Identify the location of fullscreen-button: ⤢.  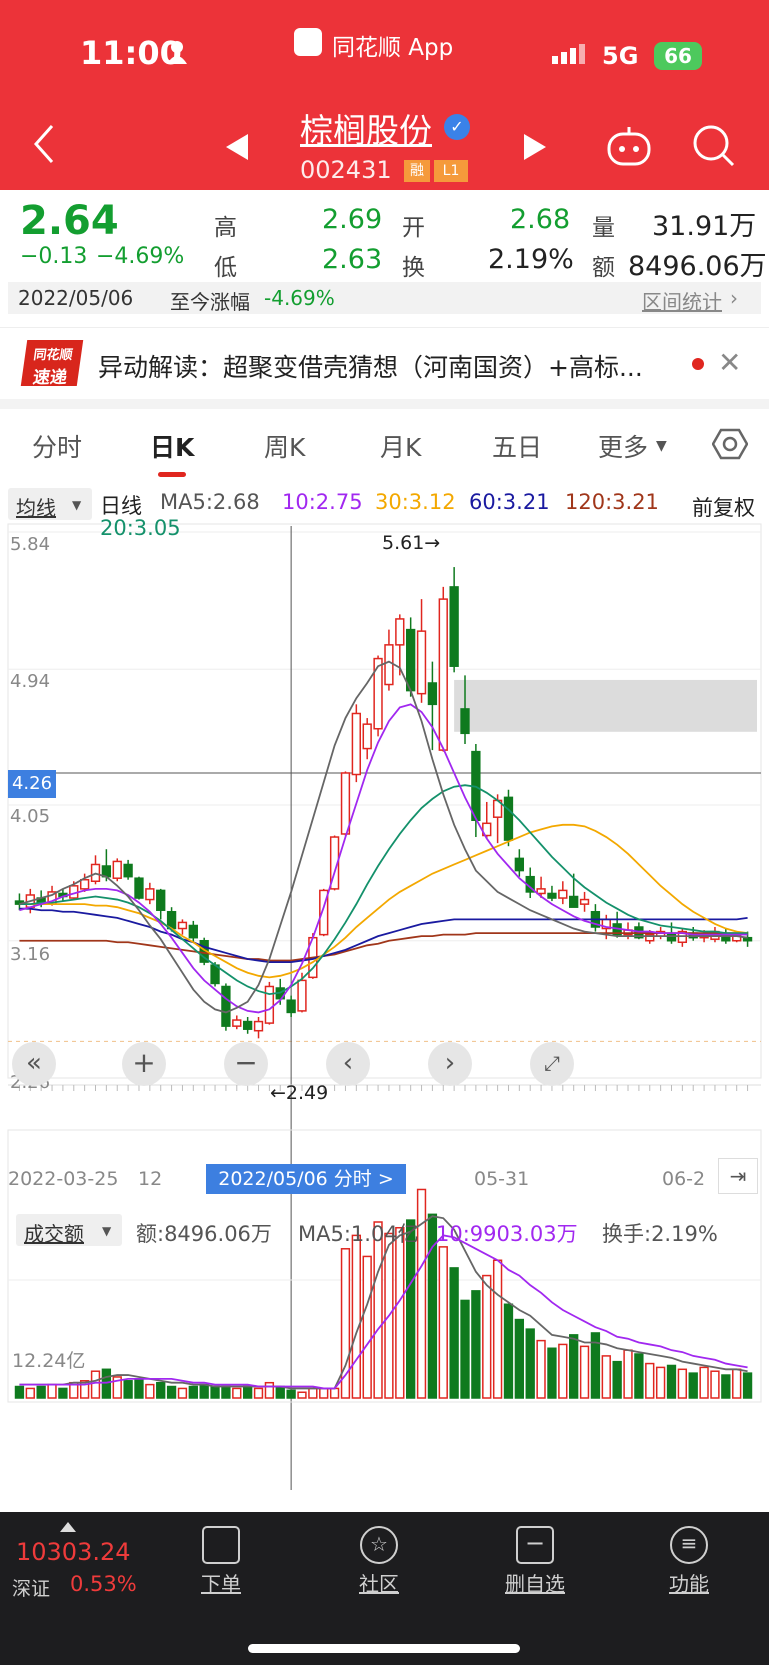
(552, 1064).